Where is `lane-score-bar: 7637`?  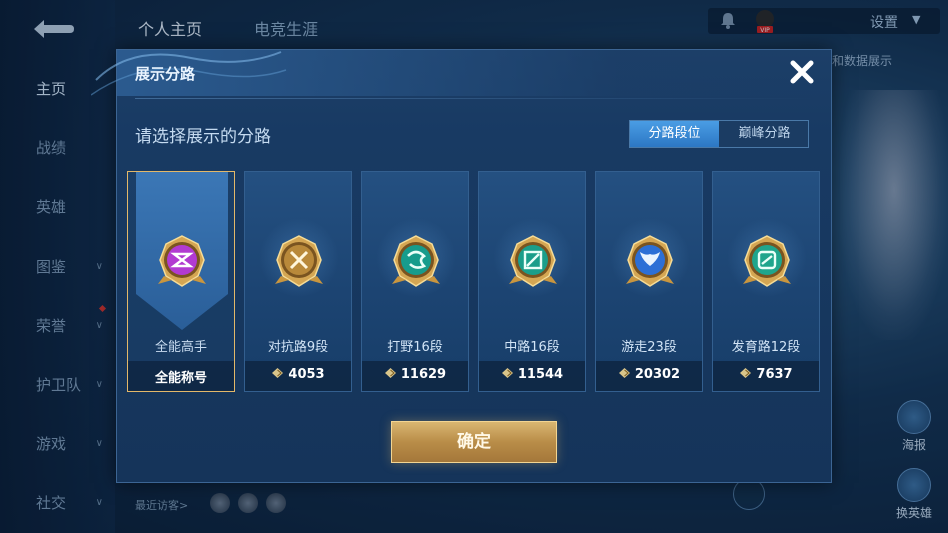 lane-score-bar: 7637 is located at coordinates (766, 376).